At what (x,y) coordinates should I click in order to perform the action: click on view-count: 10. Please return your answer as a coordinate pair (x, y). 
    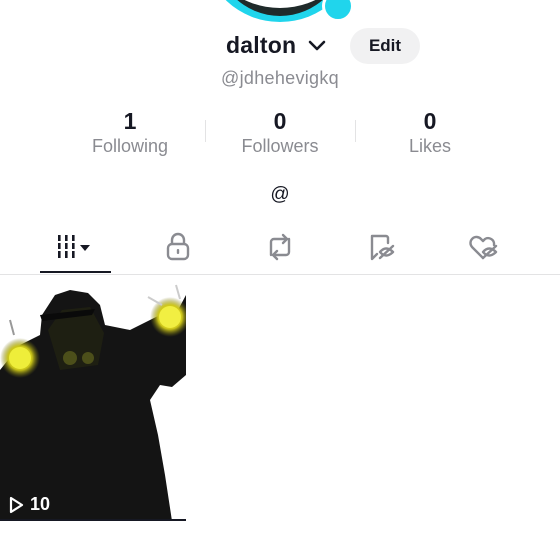
    Looking at the image, I should click on (29, 504).